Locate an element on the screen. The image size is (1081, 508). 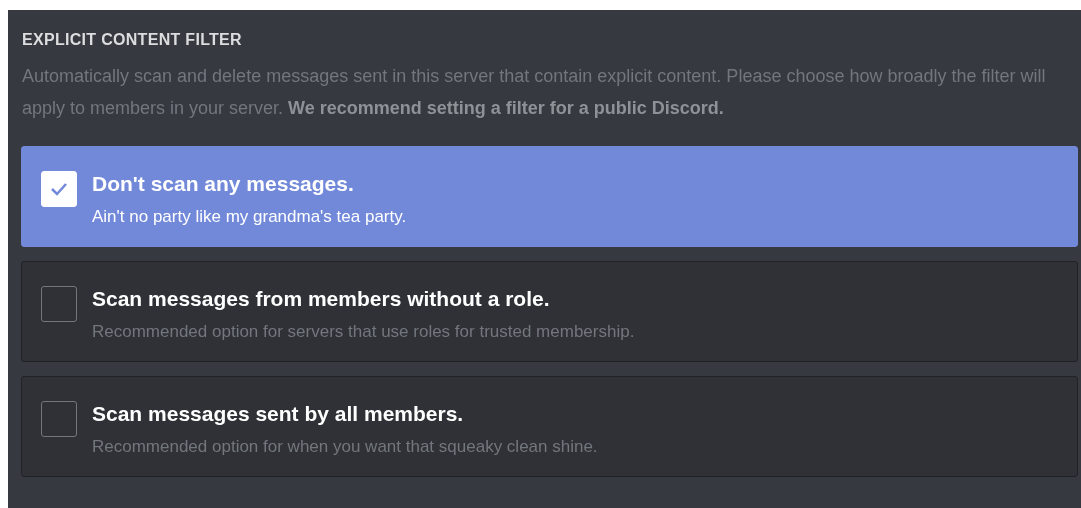
checkmark-icon is located at coordinates (59, 189).